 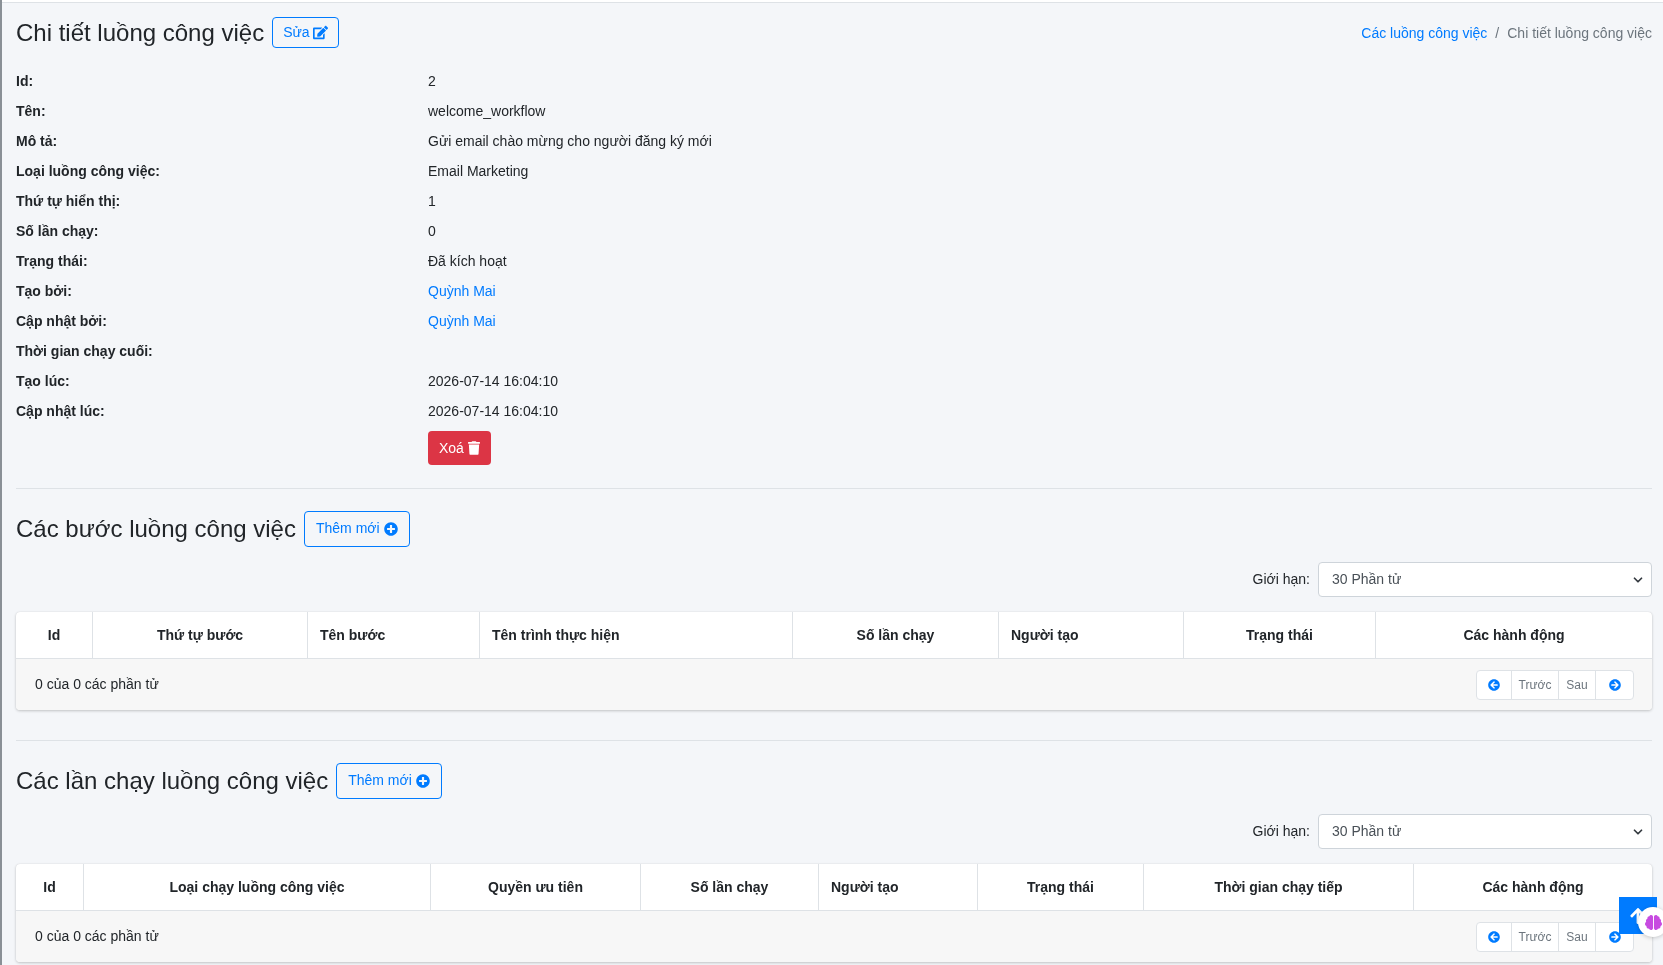 I want to click on detail-label: Tên:, so click(x=31, y=111).